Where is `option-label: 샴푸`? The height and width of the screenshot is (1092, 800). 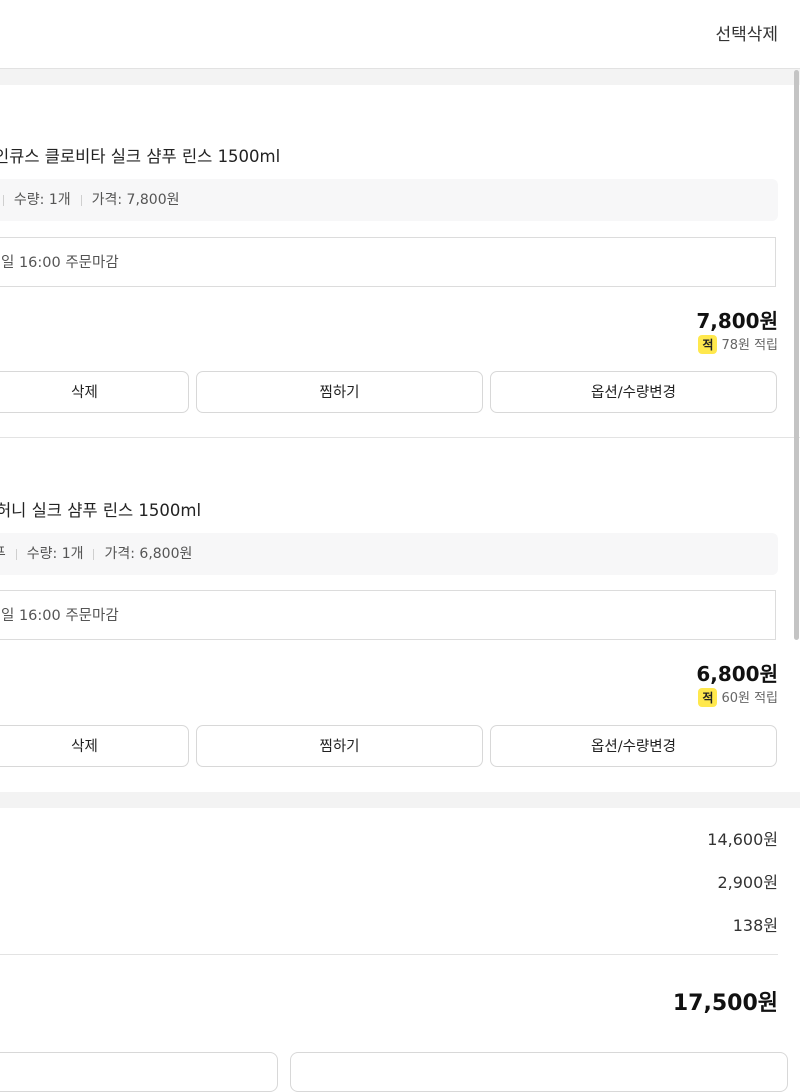 option-label: 샴푸 is located at coordinates (3, 554).